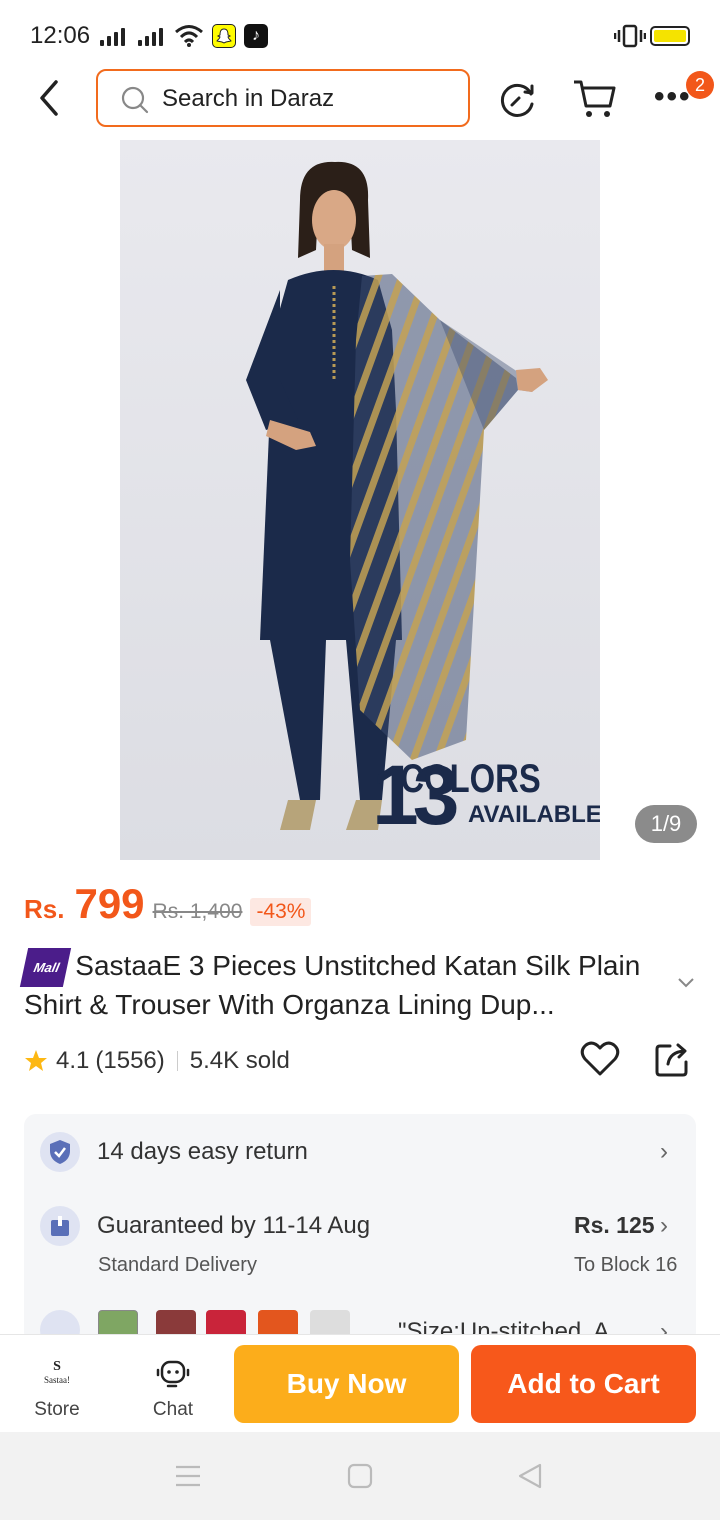  I want to click on recent-apps-icon, so click(188, 1476).